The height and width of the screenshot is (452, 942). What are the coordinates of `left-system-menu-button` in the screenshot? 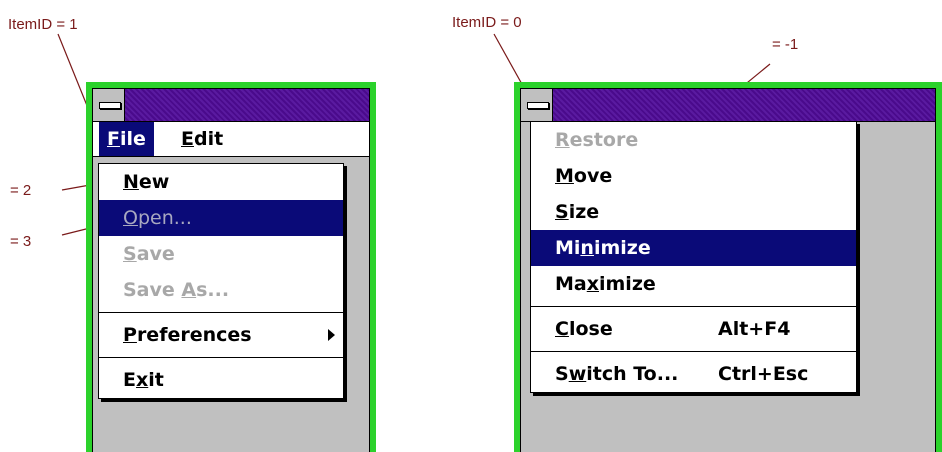 It's located at (109, 105).